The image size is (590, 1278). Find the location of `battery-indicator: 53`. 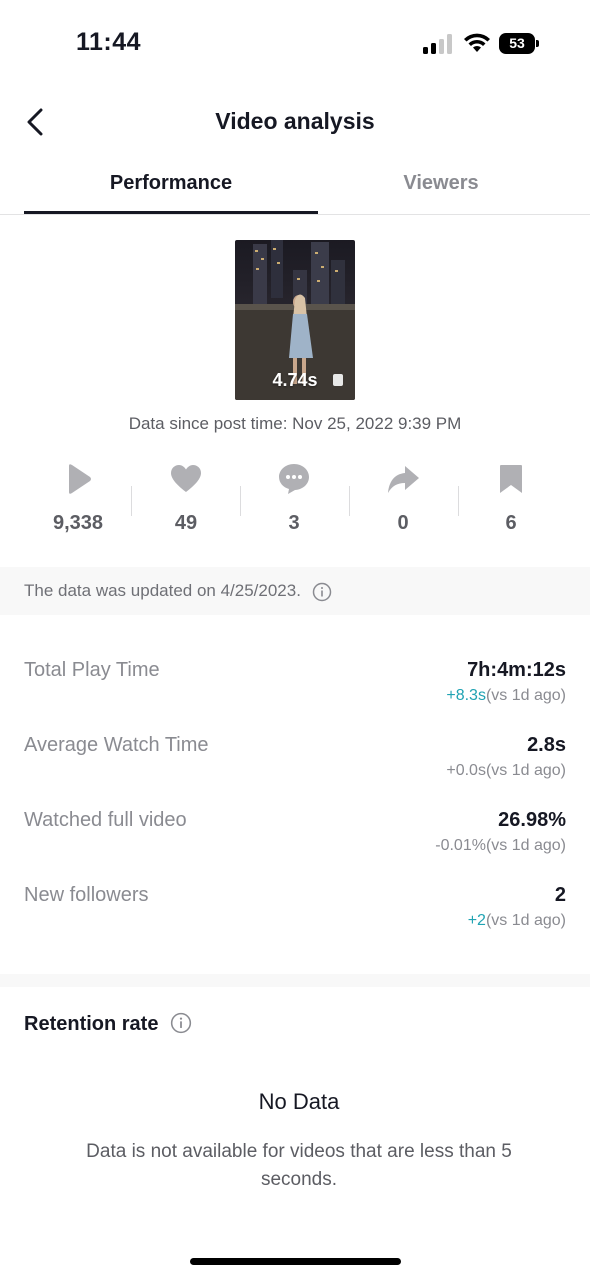

battery-indicator: 53 is located at coordinates (519, 44).